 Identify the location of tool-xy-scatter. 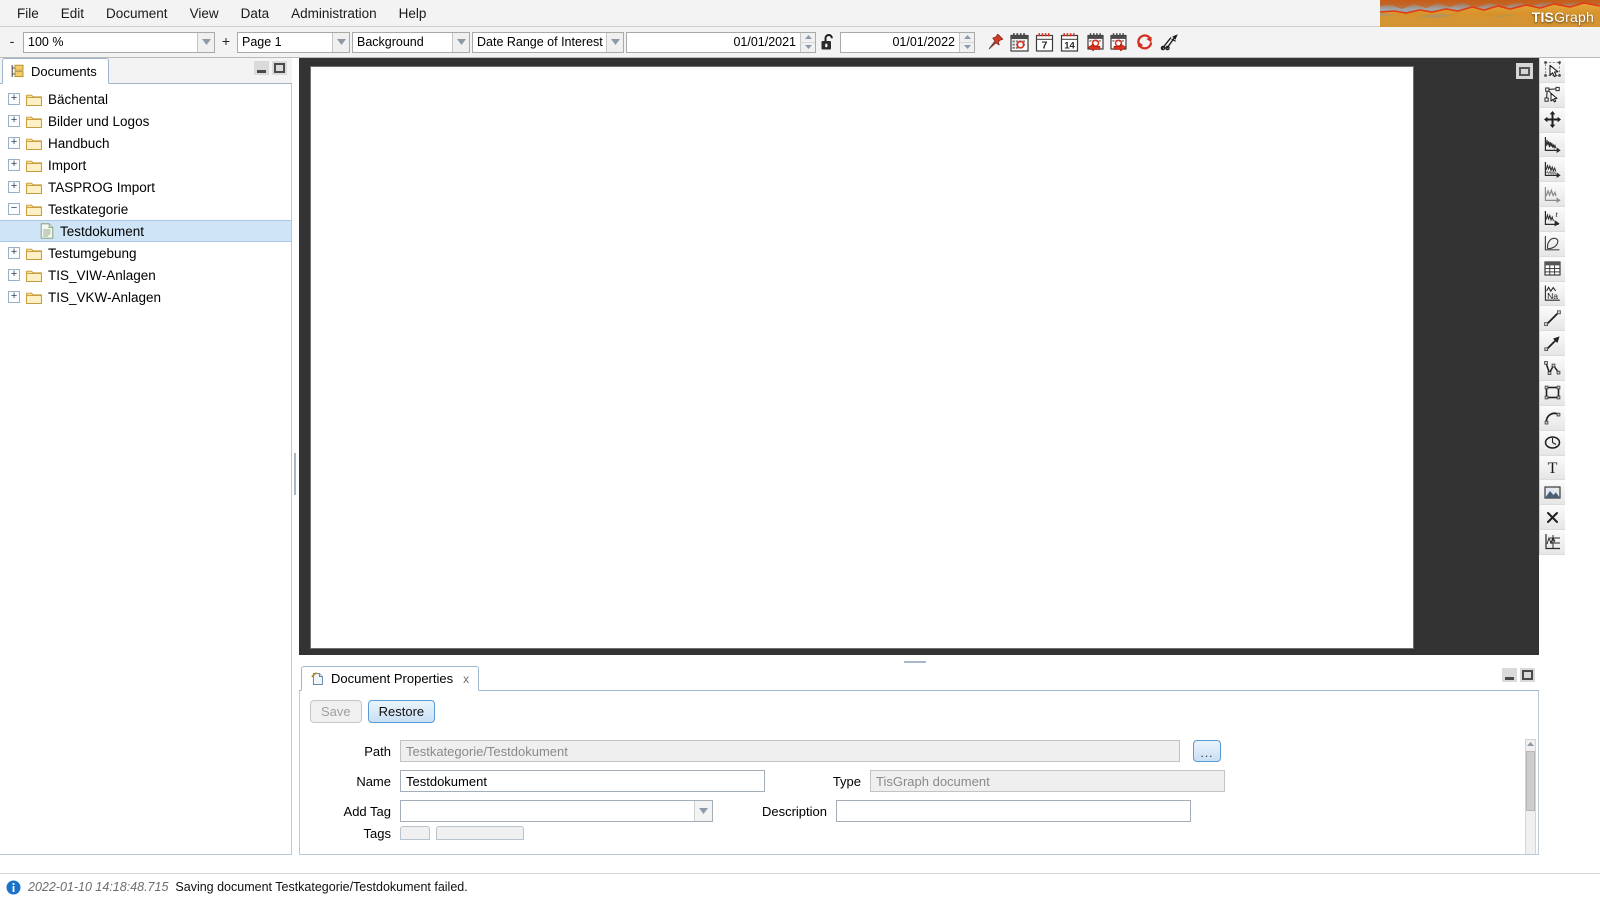
(1552, 244).